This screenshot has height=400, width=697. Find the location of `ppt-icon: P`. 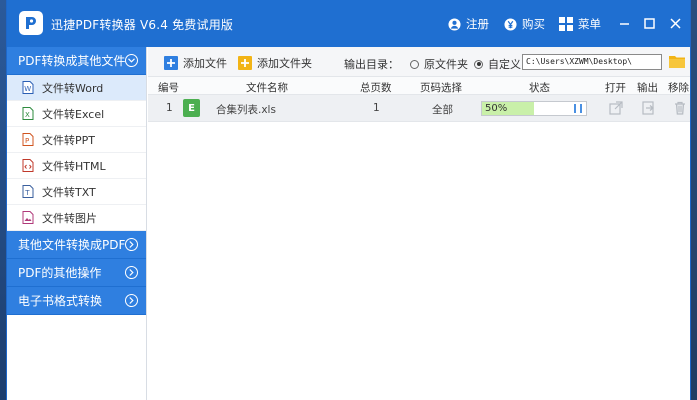

ppt-icon: P is located at coordinates (27, 139).